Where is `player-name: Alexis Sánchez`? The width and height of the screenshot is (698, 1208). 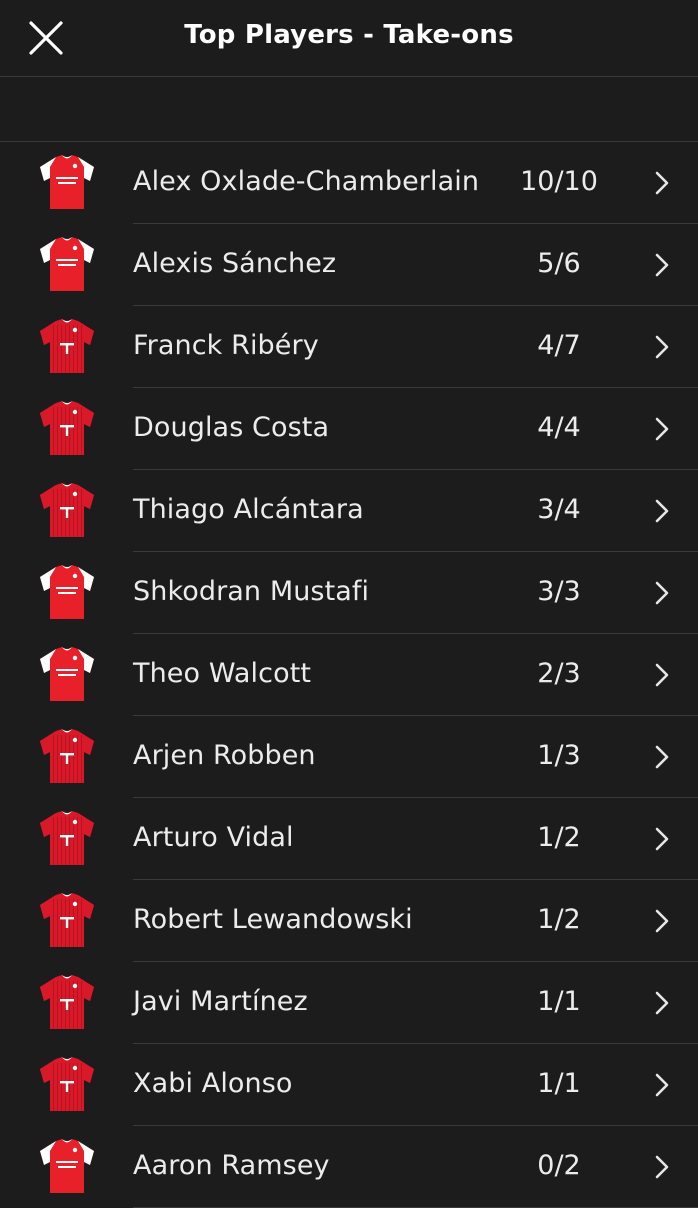 player-name: Alexis Sánchez is located at coordinates (235, 263).